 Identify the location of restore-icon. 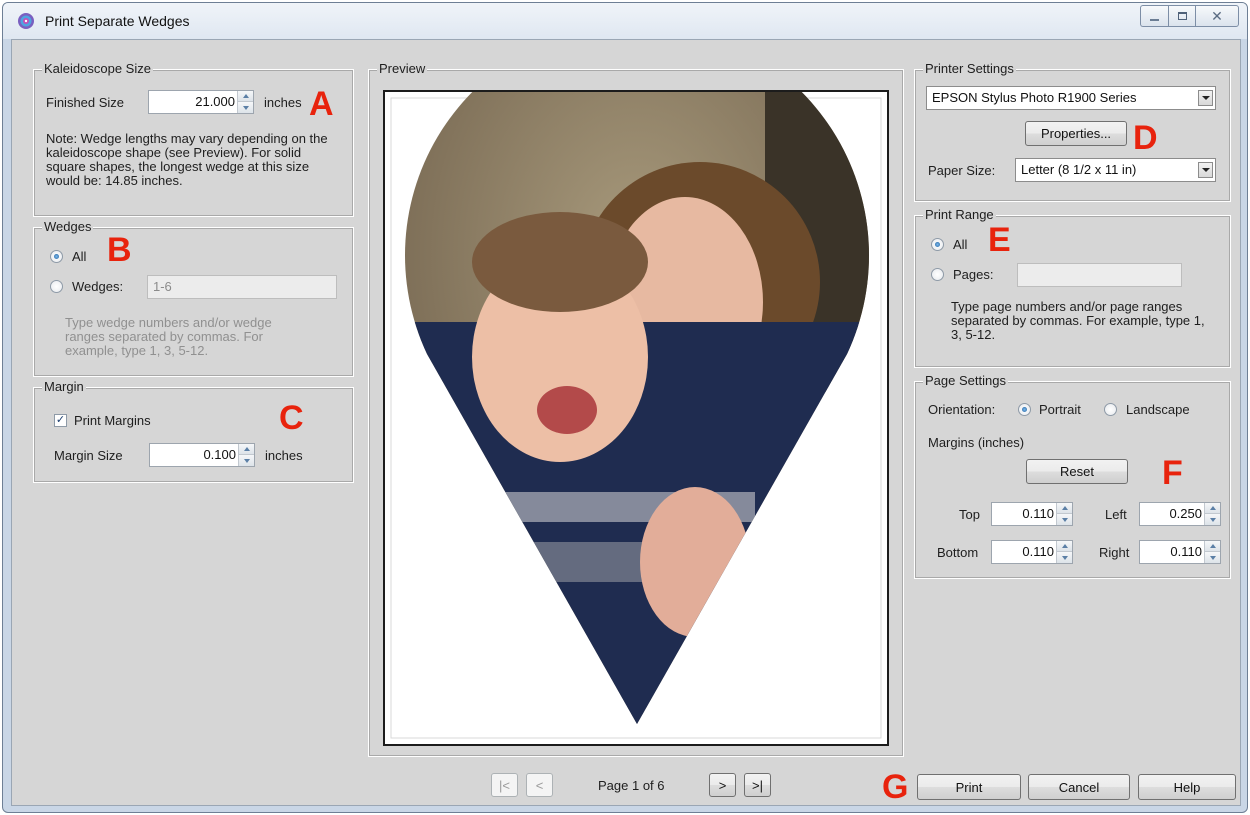
(1182, 16).